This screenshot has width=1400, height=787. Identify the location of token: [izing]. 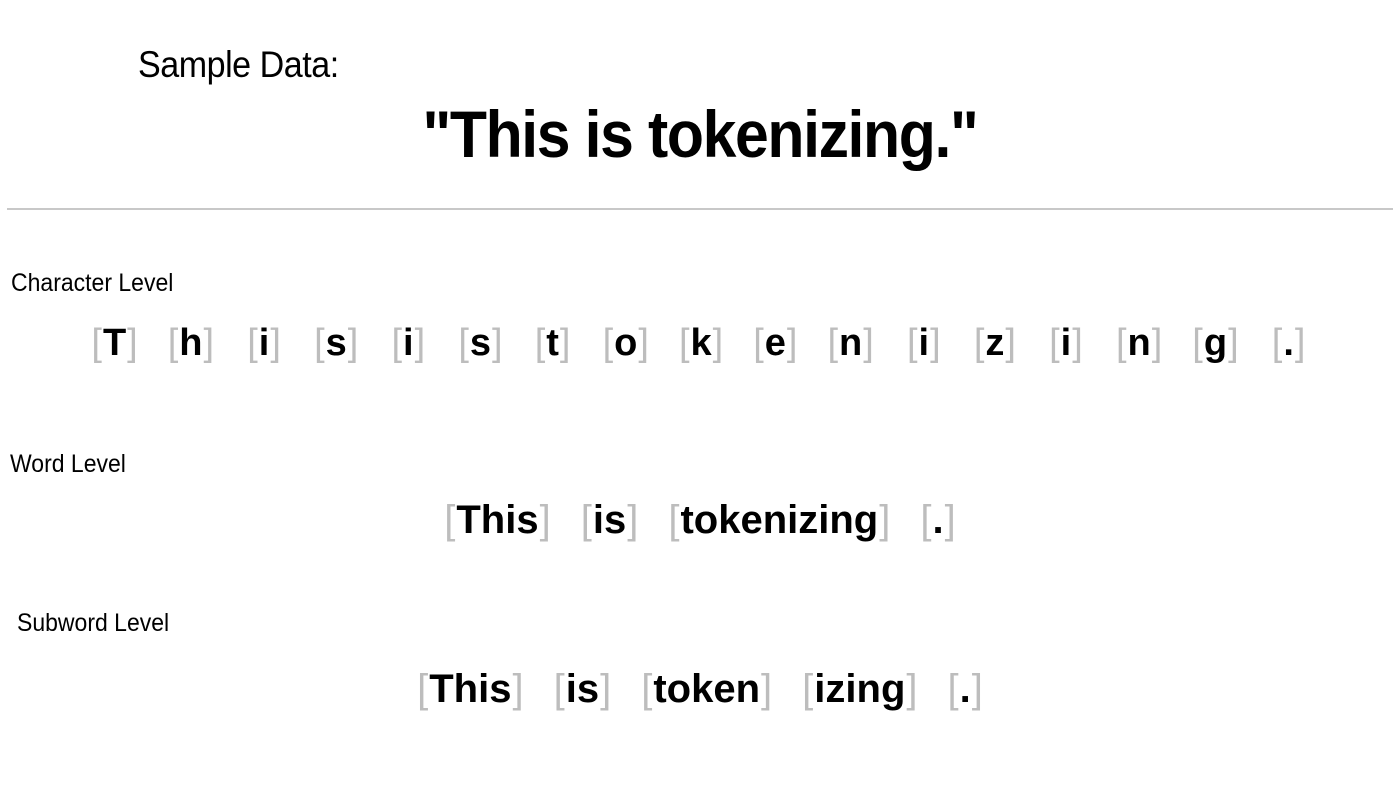
(859, 689).